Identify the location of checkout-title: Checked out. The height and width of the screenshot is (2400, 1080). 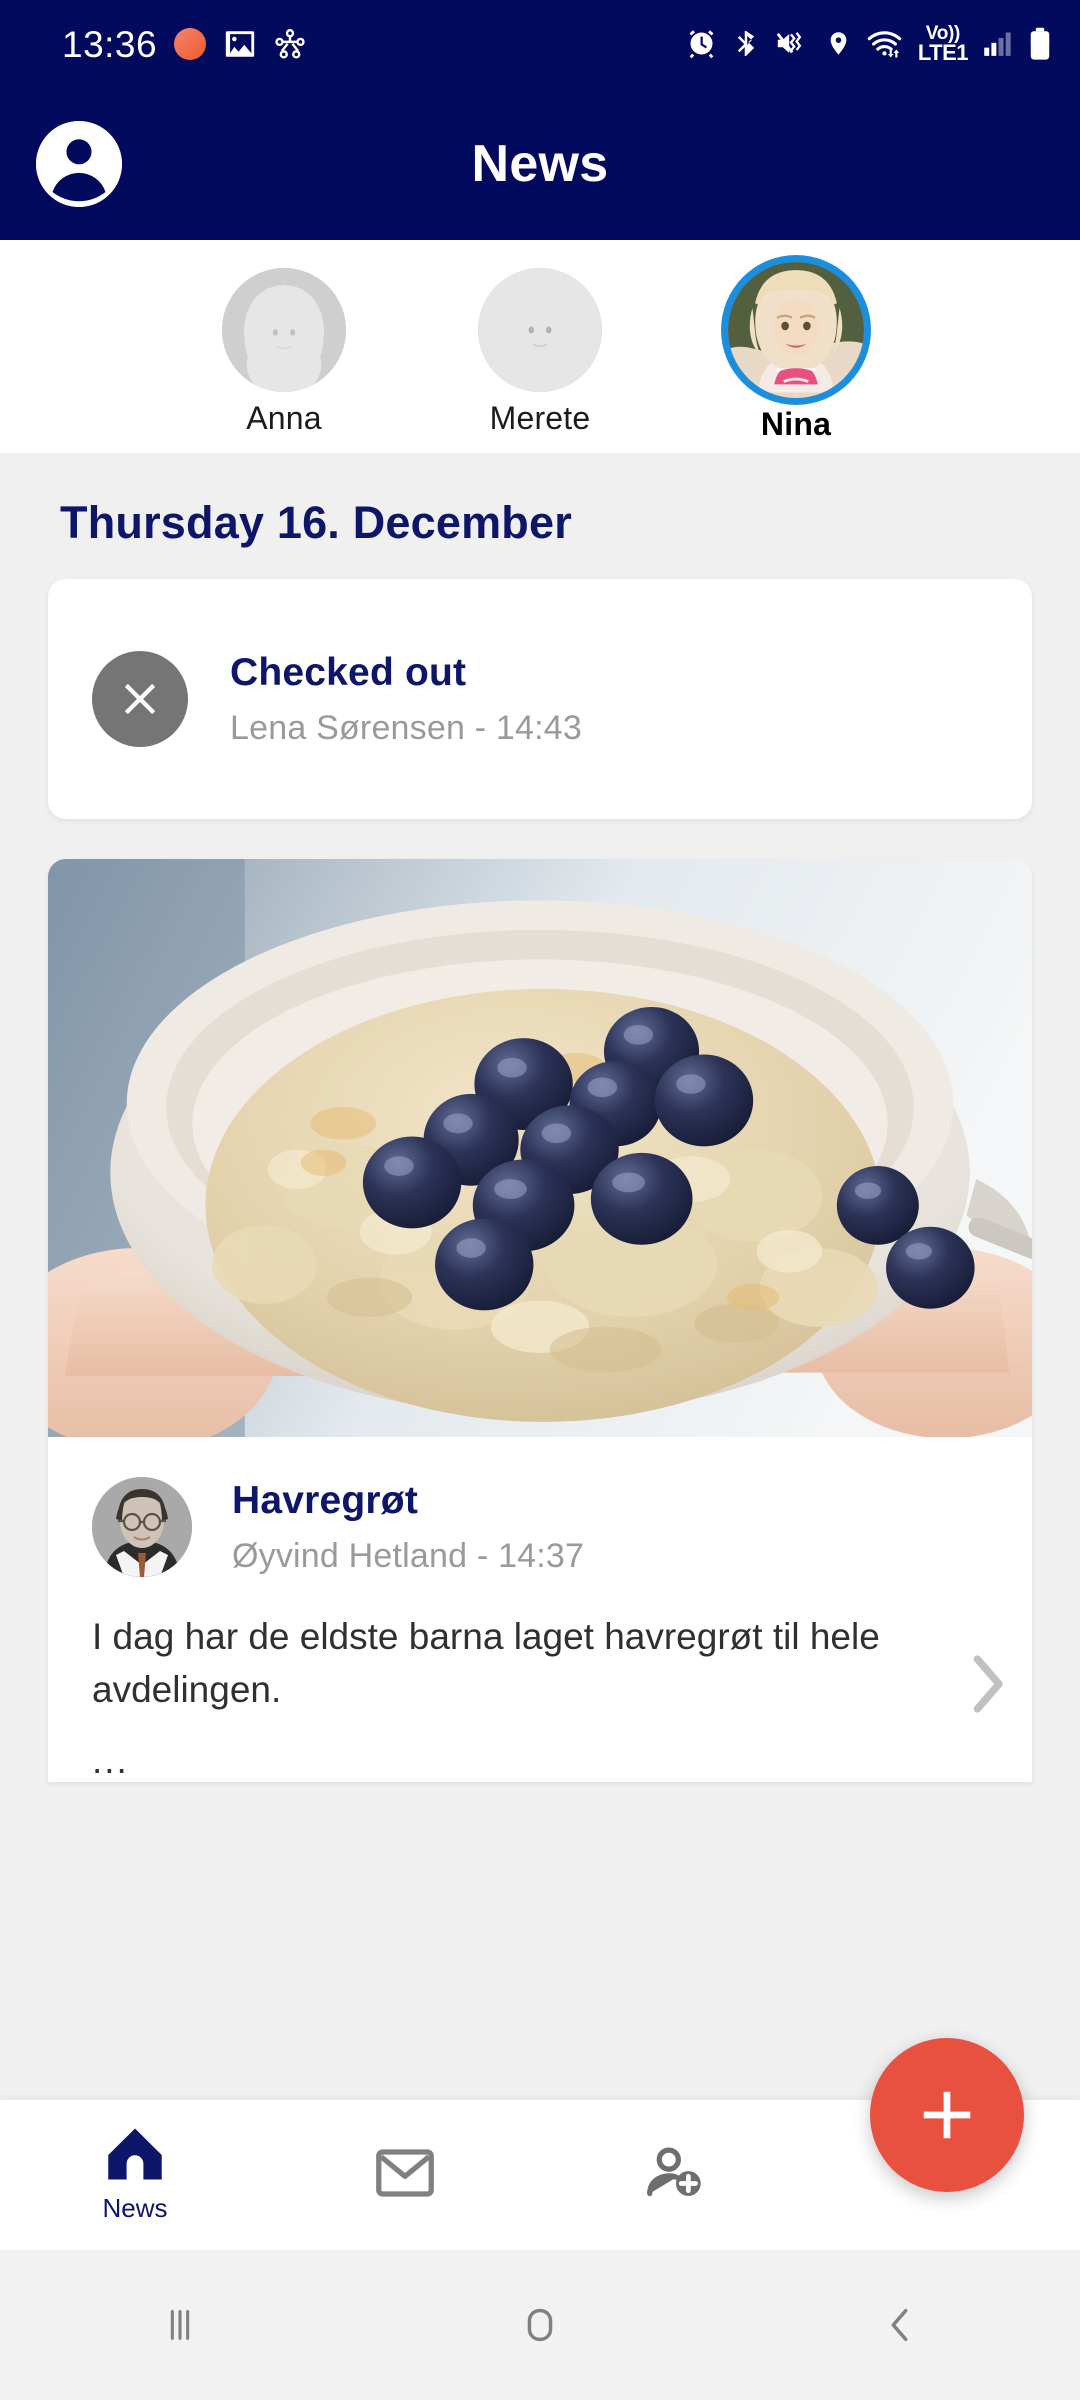
(348, 672).